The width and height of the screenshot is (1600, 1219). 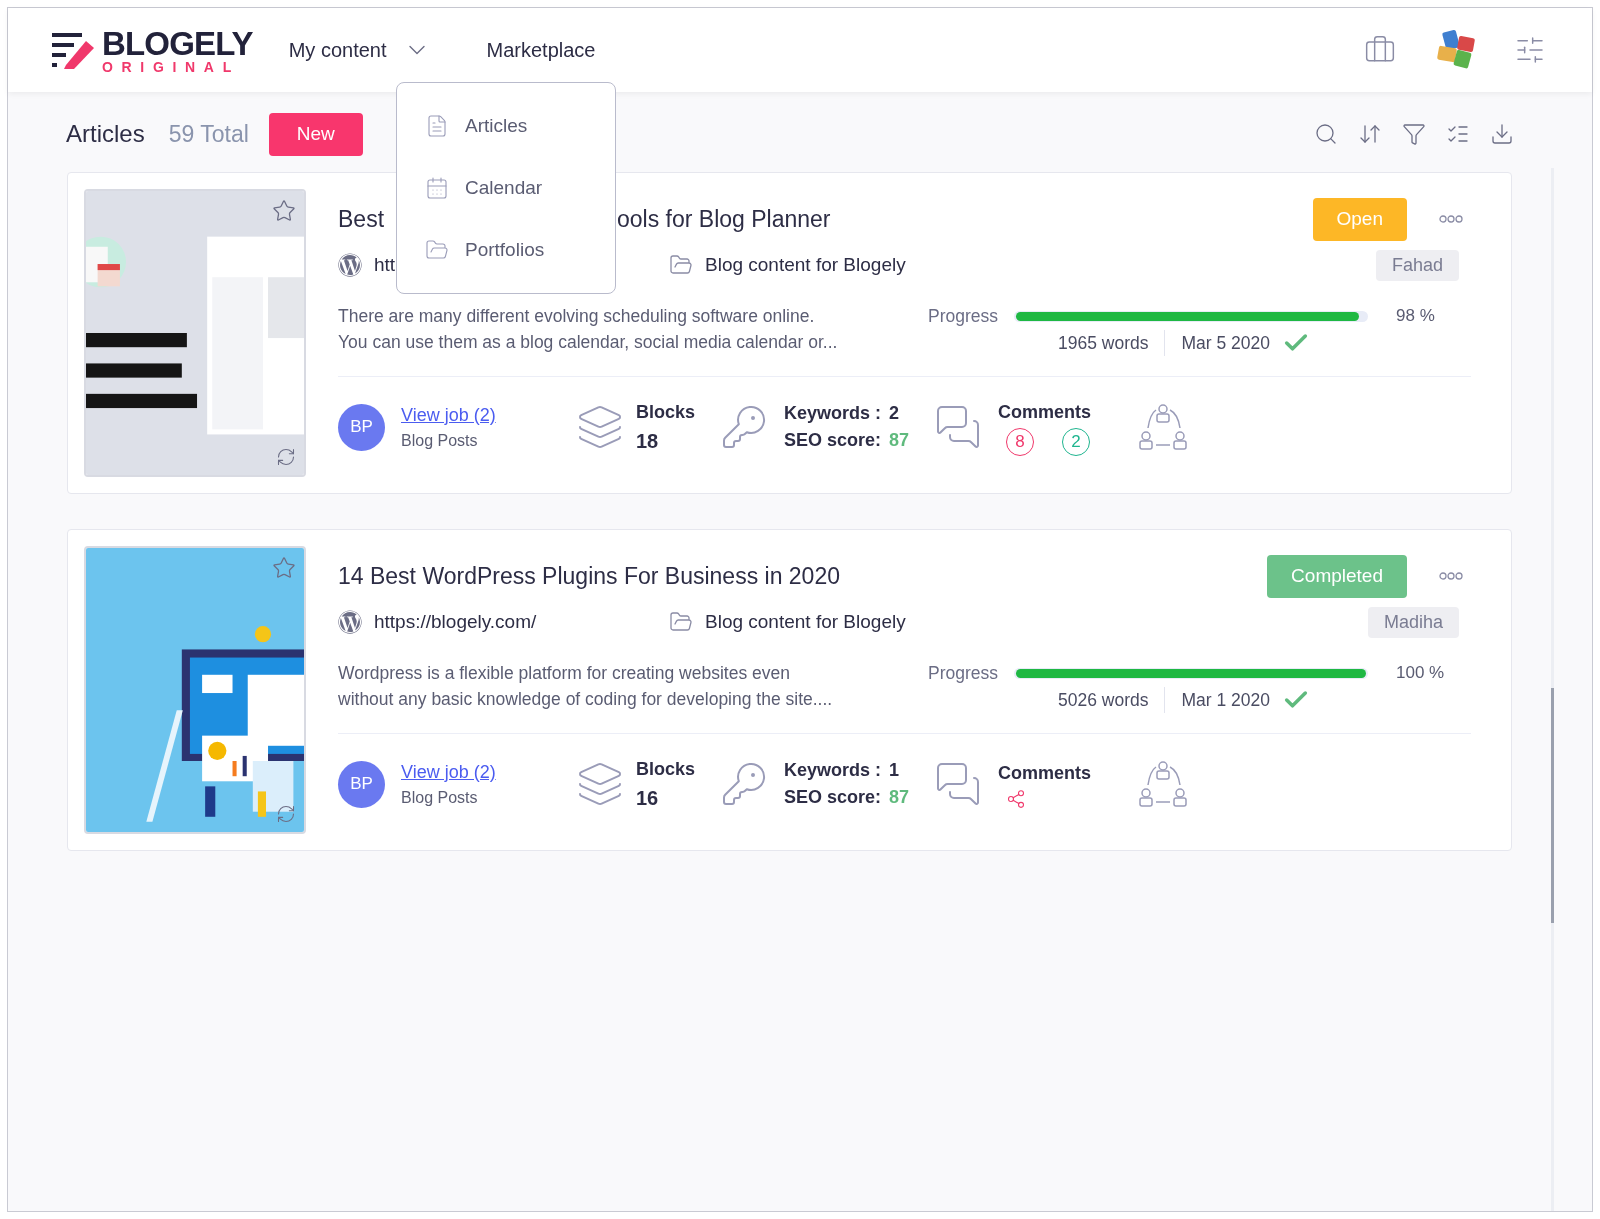 I want to click on word-count: 5026 words, so click(x=1112, y=700).